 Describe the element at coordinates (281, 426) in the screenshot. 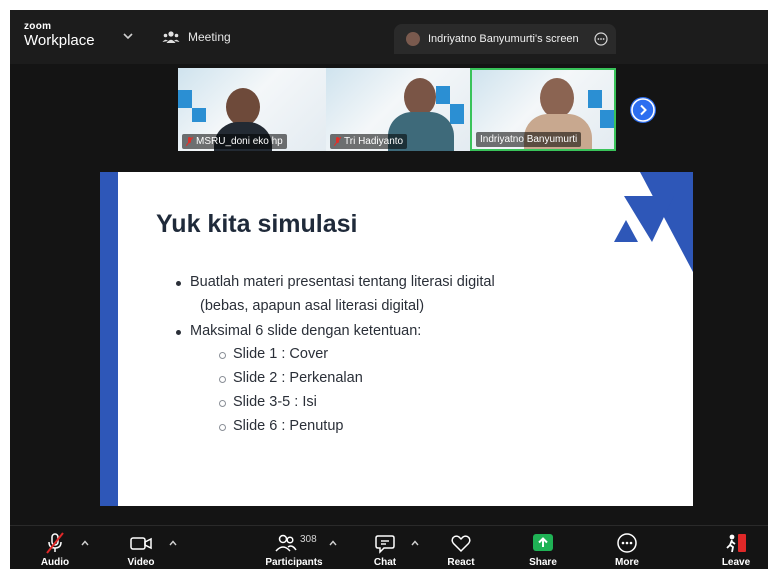

I see `slide-sub-bullet: Slide 6 : Penutup` at that location.